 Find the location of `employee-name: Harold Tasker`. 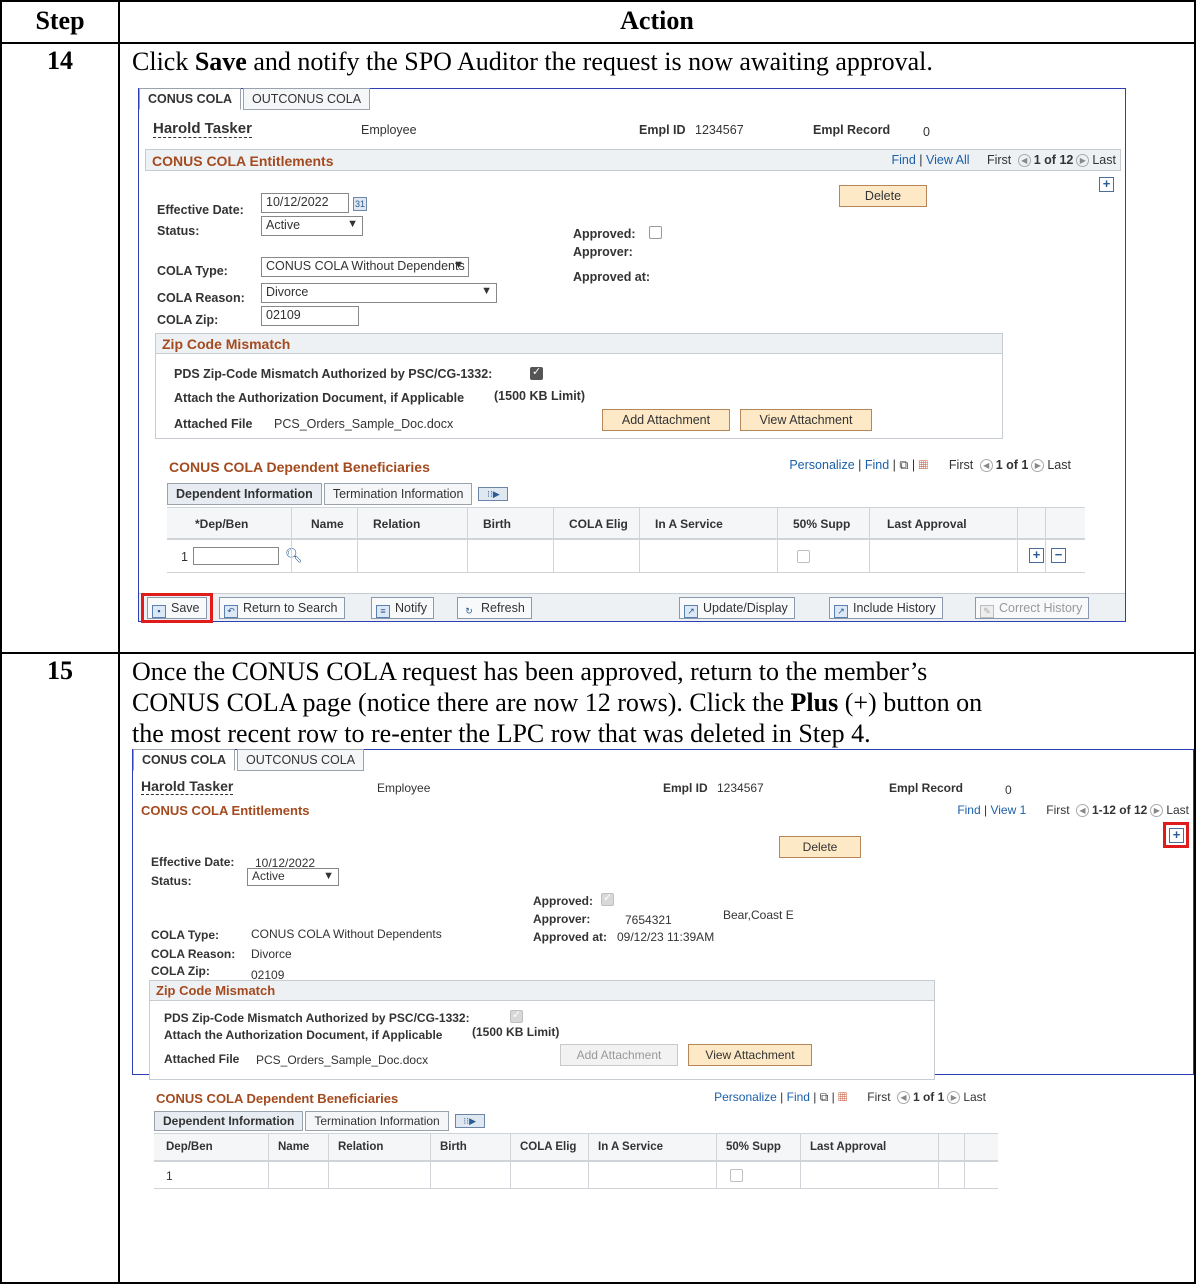

employee-name: Harold Tasker is located at coordinates (187, 786).